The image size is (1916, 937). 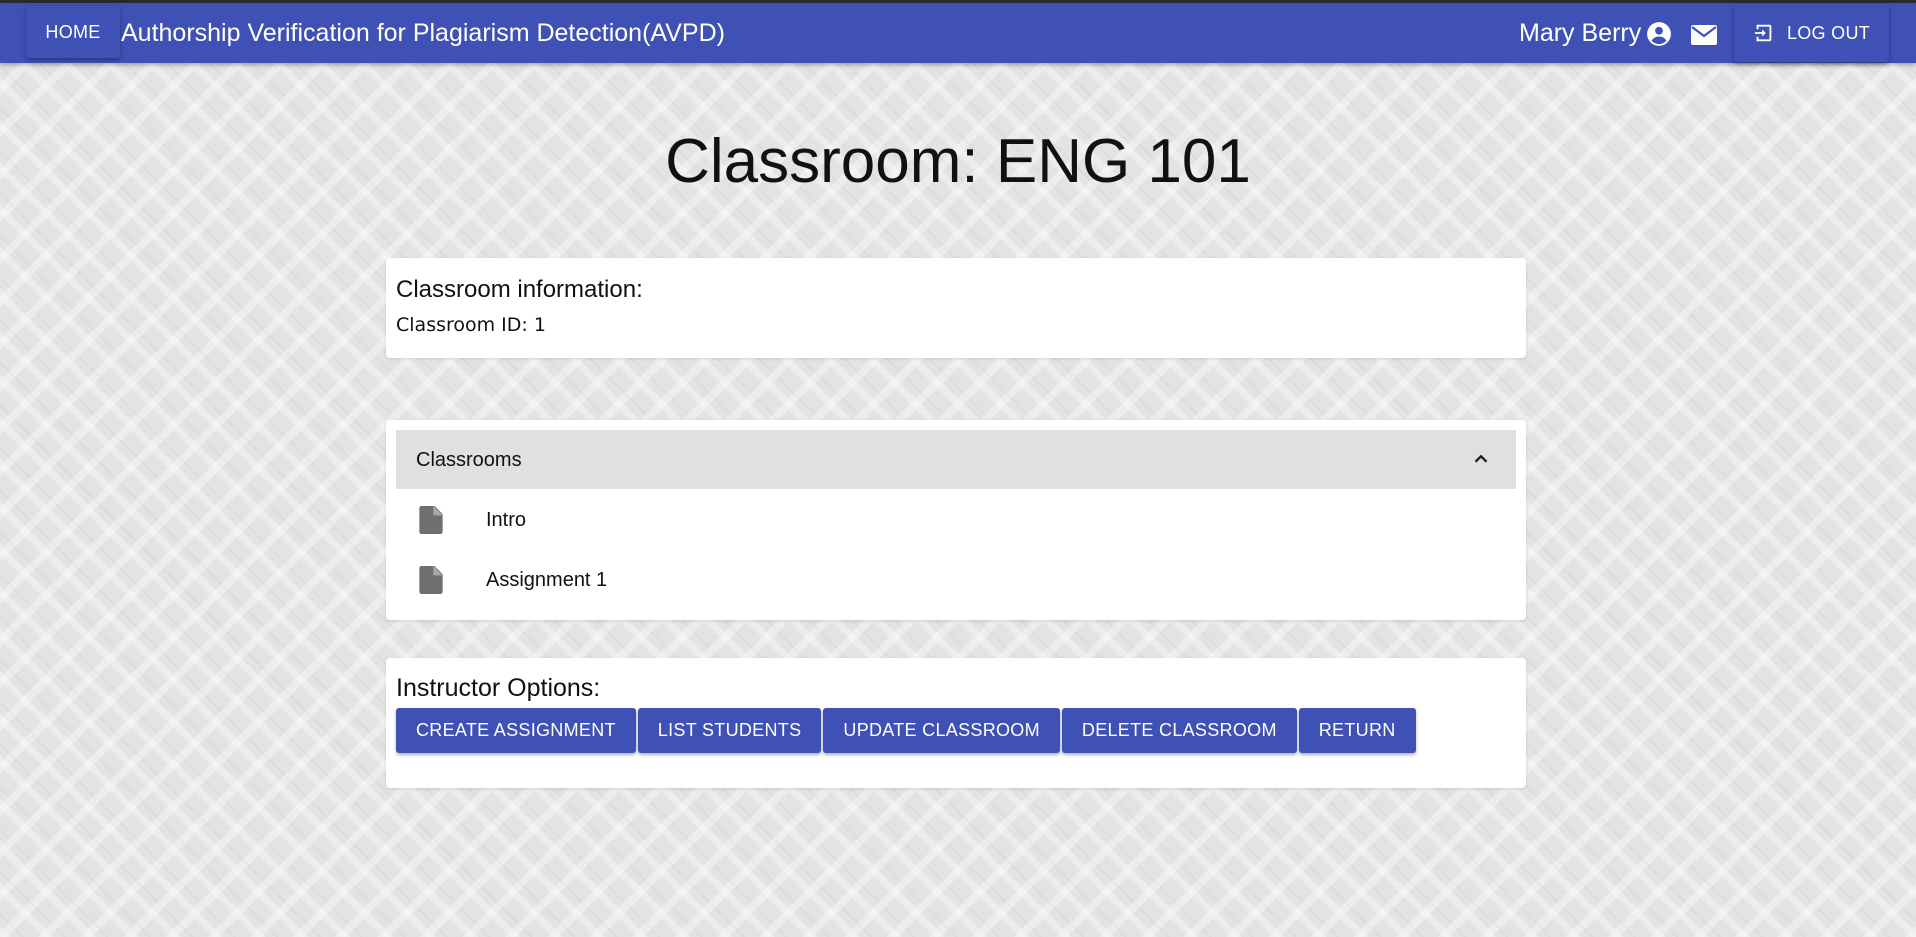 I want to click on classroom-info-card: Classroom information: Classroom ID: 1, so click(x=956, y=308).